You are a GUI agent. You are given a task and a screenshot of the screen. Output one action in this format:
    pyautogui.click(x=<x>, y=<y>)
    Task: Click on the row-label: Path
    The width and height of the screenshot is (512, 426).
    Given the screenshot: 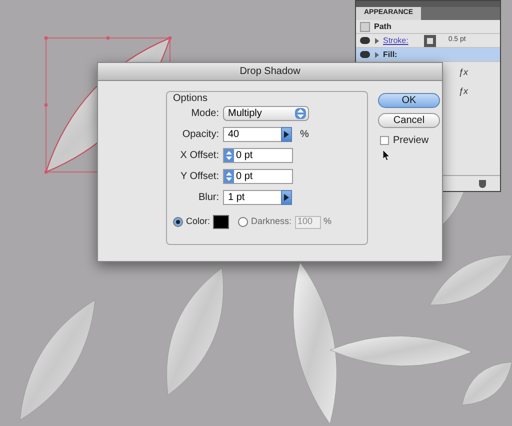 What is the action you would take?
    pyautogui.click(x=383, y=26)
    